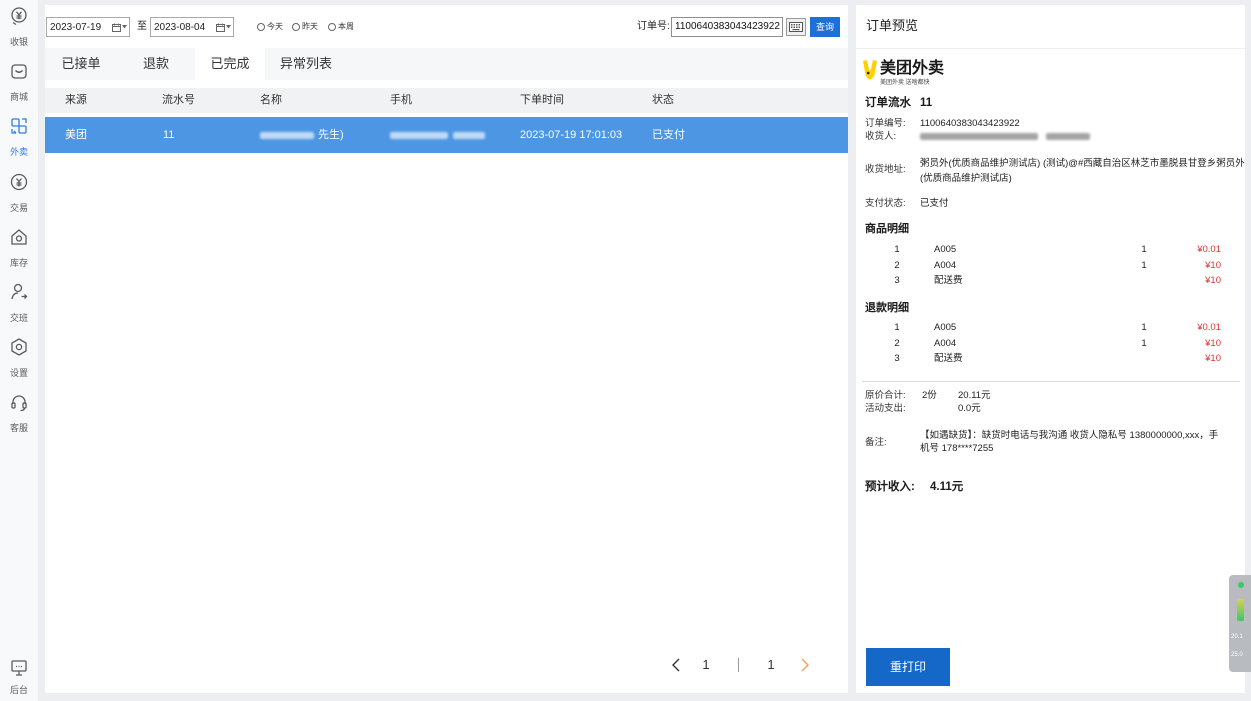 The height and width of the screenshot is (701, 1251). I want to click on start-date-input: 2023-07-19, so click(88, 27).